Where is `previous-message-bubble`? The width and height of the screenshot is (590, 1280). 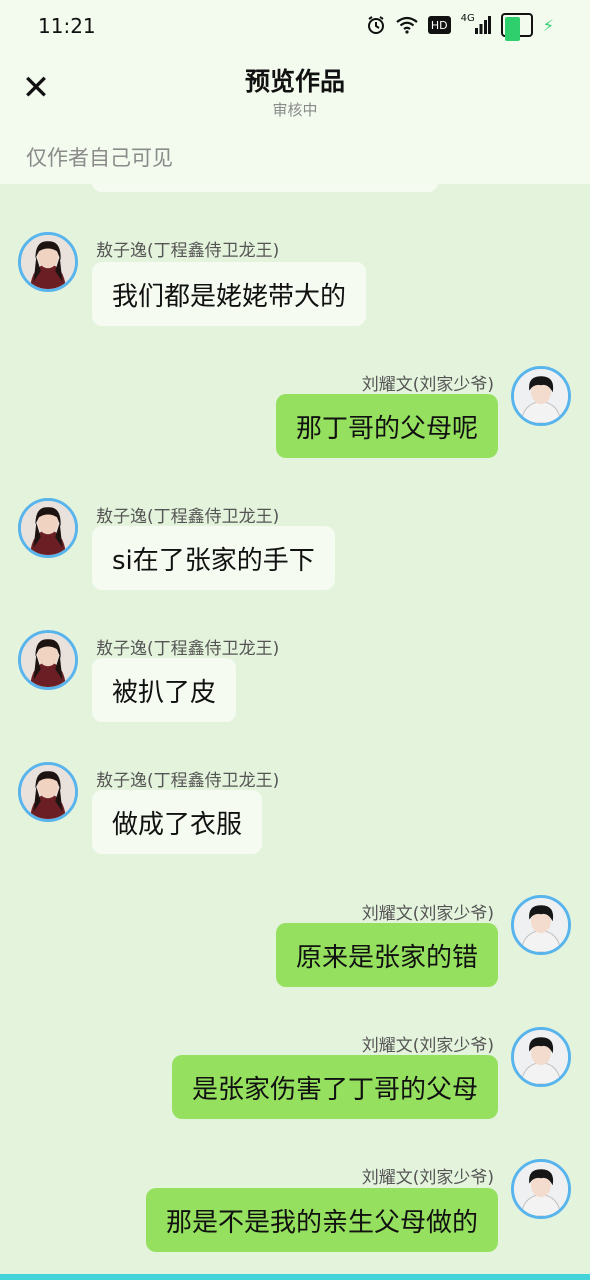 previous-message-bubble is located at coordinates (265, 188).